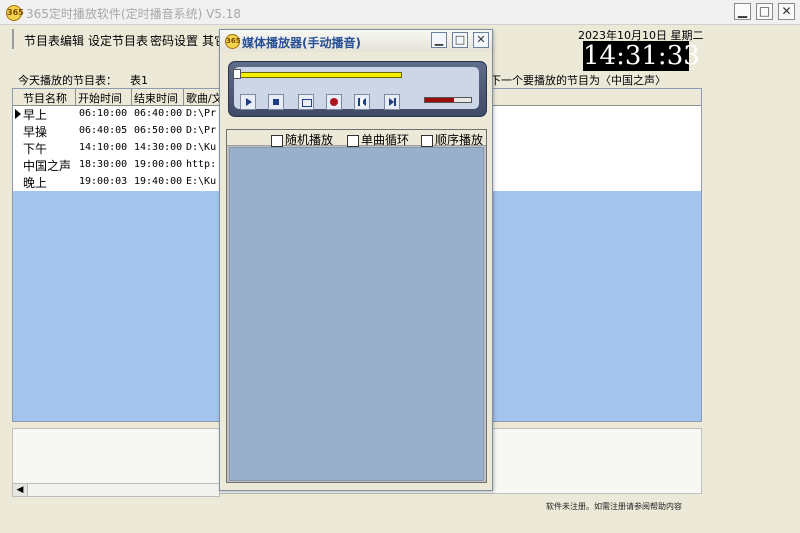 The image size is (800, 533). What do you see at coordinates (309, 140) in the screenshot?
I see `shuffle-label: 随机播放` at bounding box center [309, 140].